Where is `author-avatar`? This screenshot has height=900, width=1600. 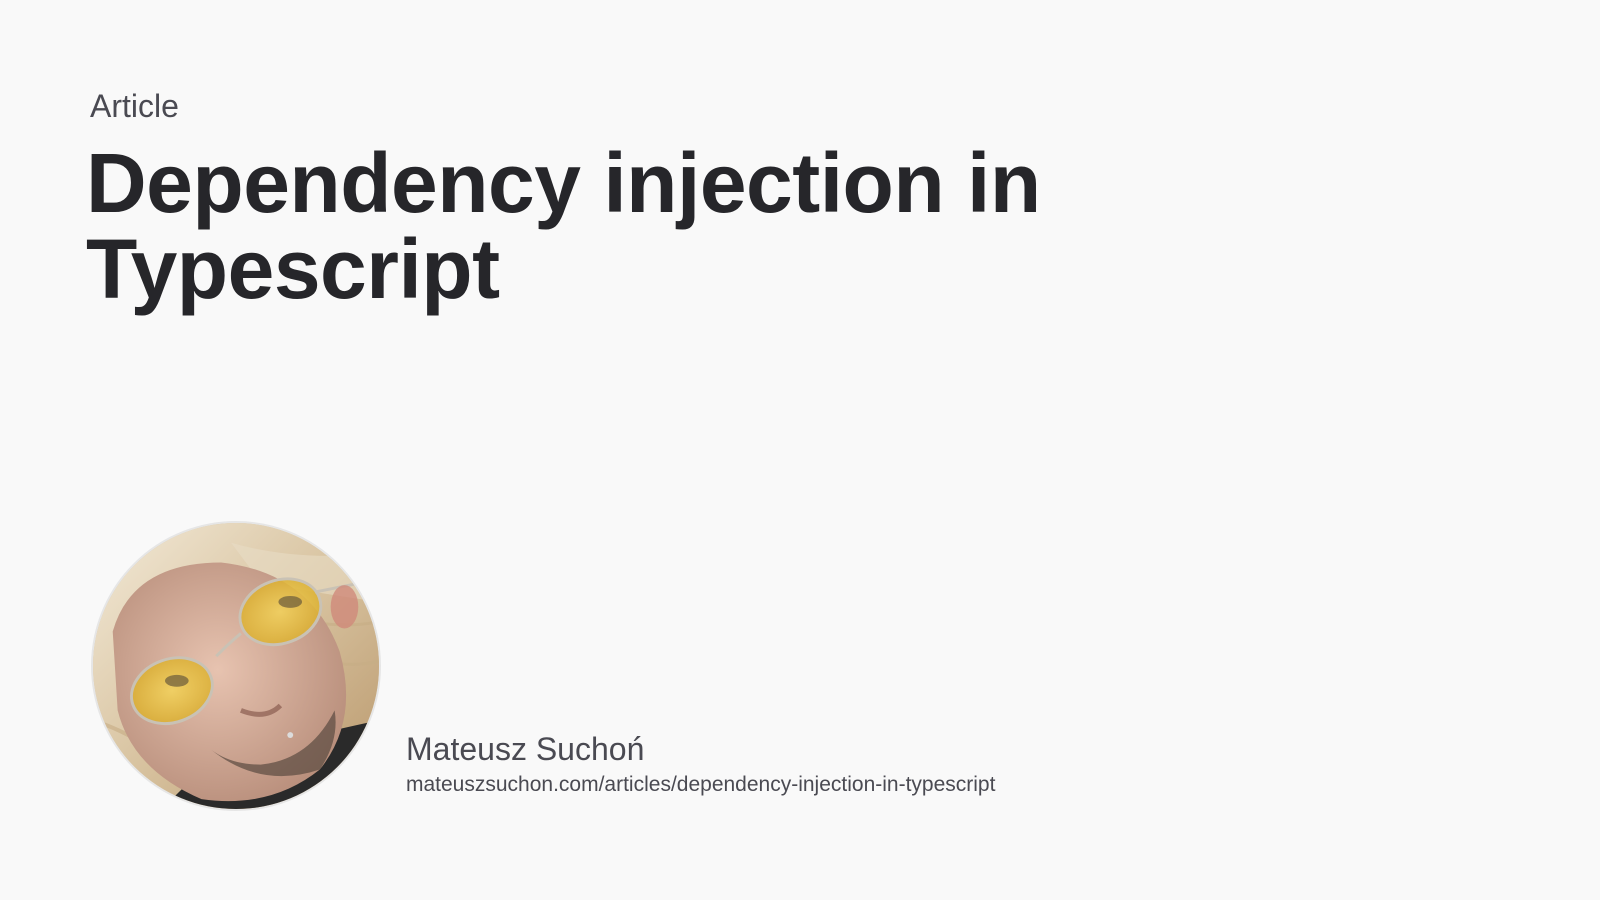 author-avatar is located at coordinates (236, 666).